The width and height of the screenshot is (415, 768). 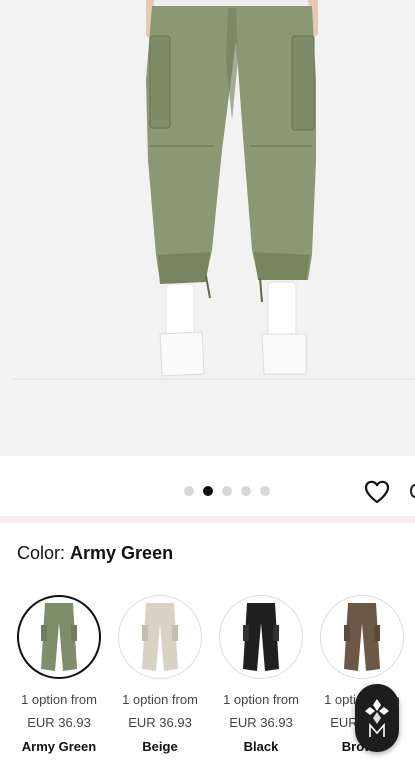 I want to click on section-divider, so click(x=207, y=519).